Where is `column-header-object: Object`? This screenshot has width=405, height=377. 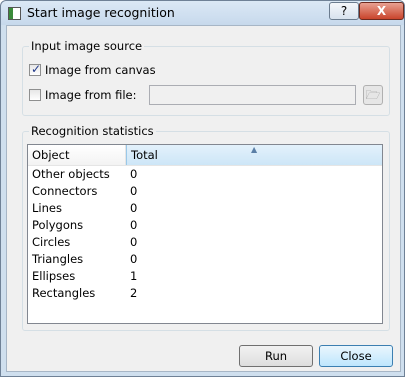
column-header-object: Object is located at coordinates (77, 155).